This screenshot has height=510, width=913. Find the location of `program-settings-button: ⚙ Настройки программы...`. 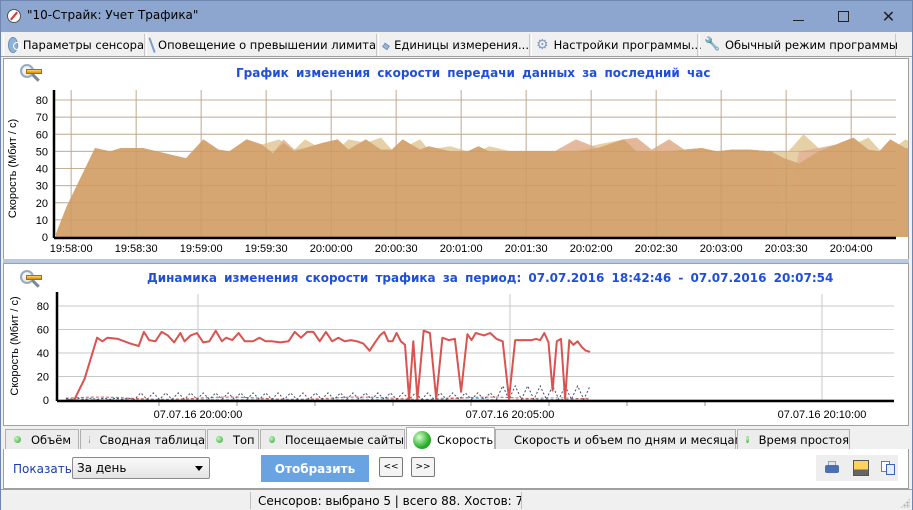

program-settings-button: ⚙ Настройки программы... is located at coordinates (616, 45).